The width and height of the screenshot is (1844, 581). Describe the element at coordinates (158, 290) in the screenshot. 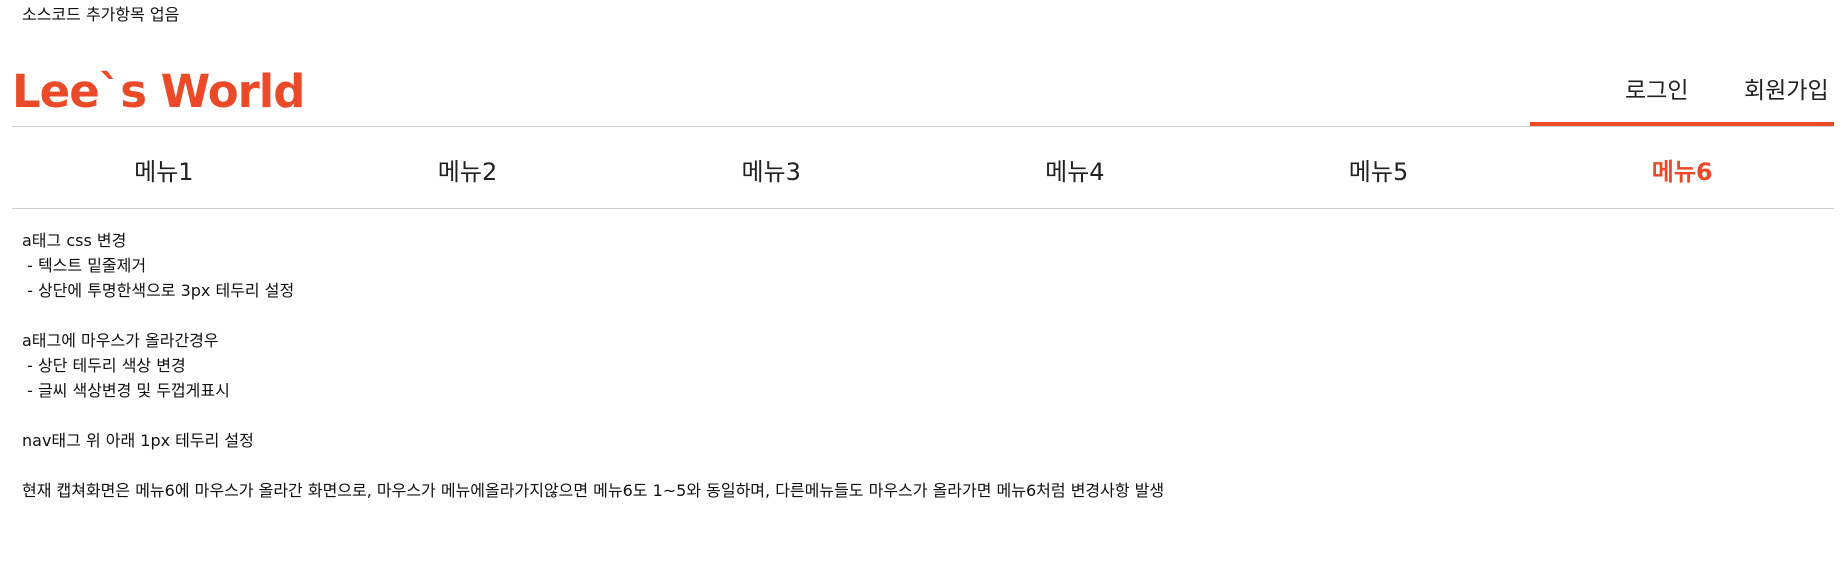

I see `note-a-css-item: - 상단에 투명한색으로 3px 테두리 설정` at that location.